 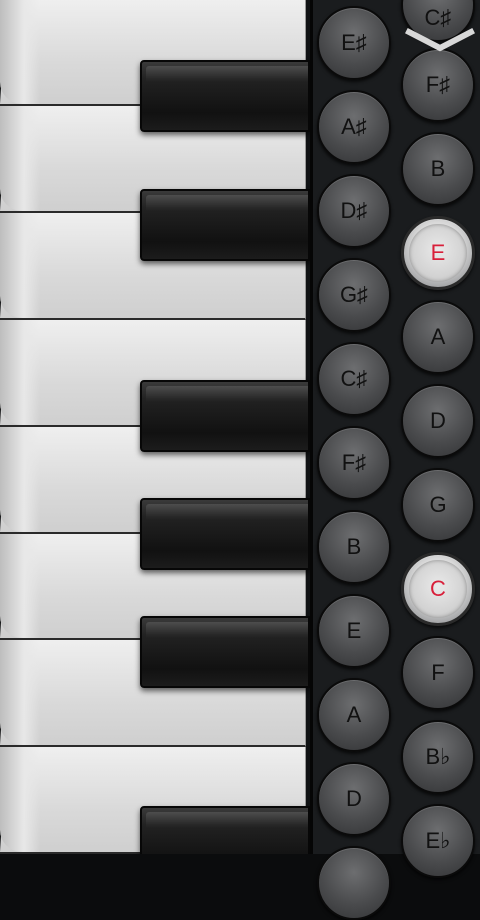 I want to click on bass-button: E♭, so click(x=438, y=841).